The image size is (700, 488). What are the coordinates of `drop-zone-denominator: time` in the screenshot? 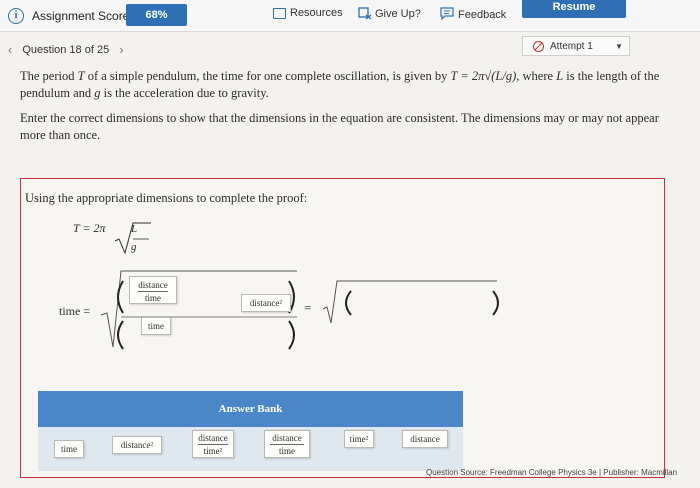 It's located at (156, 326).